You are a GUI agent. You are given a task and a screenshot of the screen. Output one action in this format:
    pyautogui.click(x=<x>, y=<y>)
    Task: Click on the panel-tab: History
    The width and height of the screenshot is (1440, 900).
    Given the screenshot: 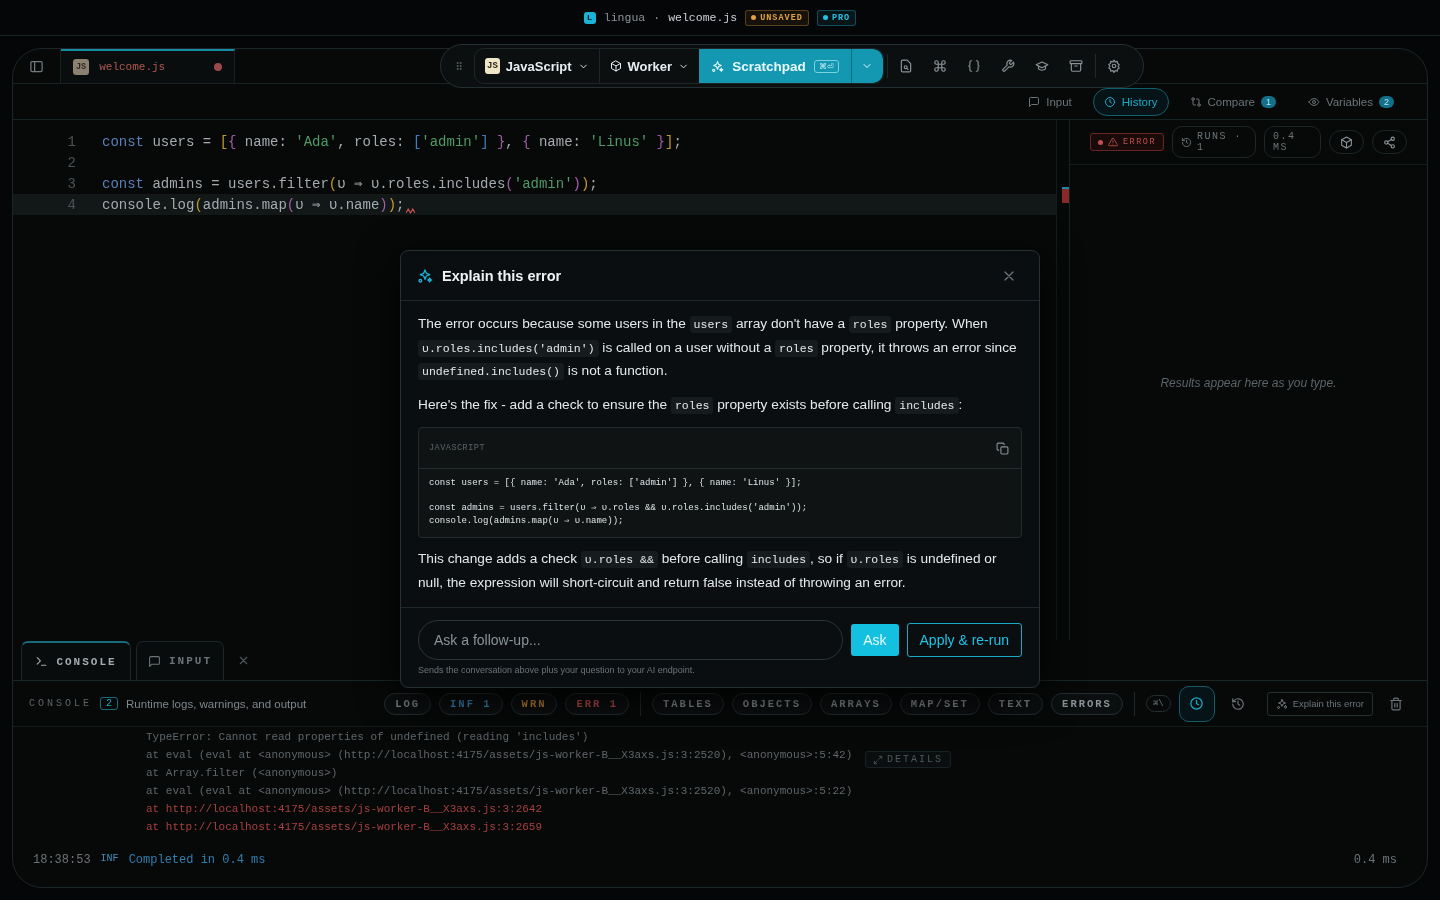 What is the action you would take?
    pyautogui.click(x=1130, y=101)
    